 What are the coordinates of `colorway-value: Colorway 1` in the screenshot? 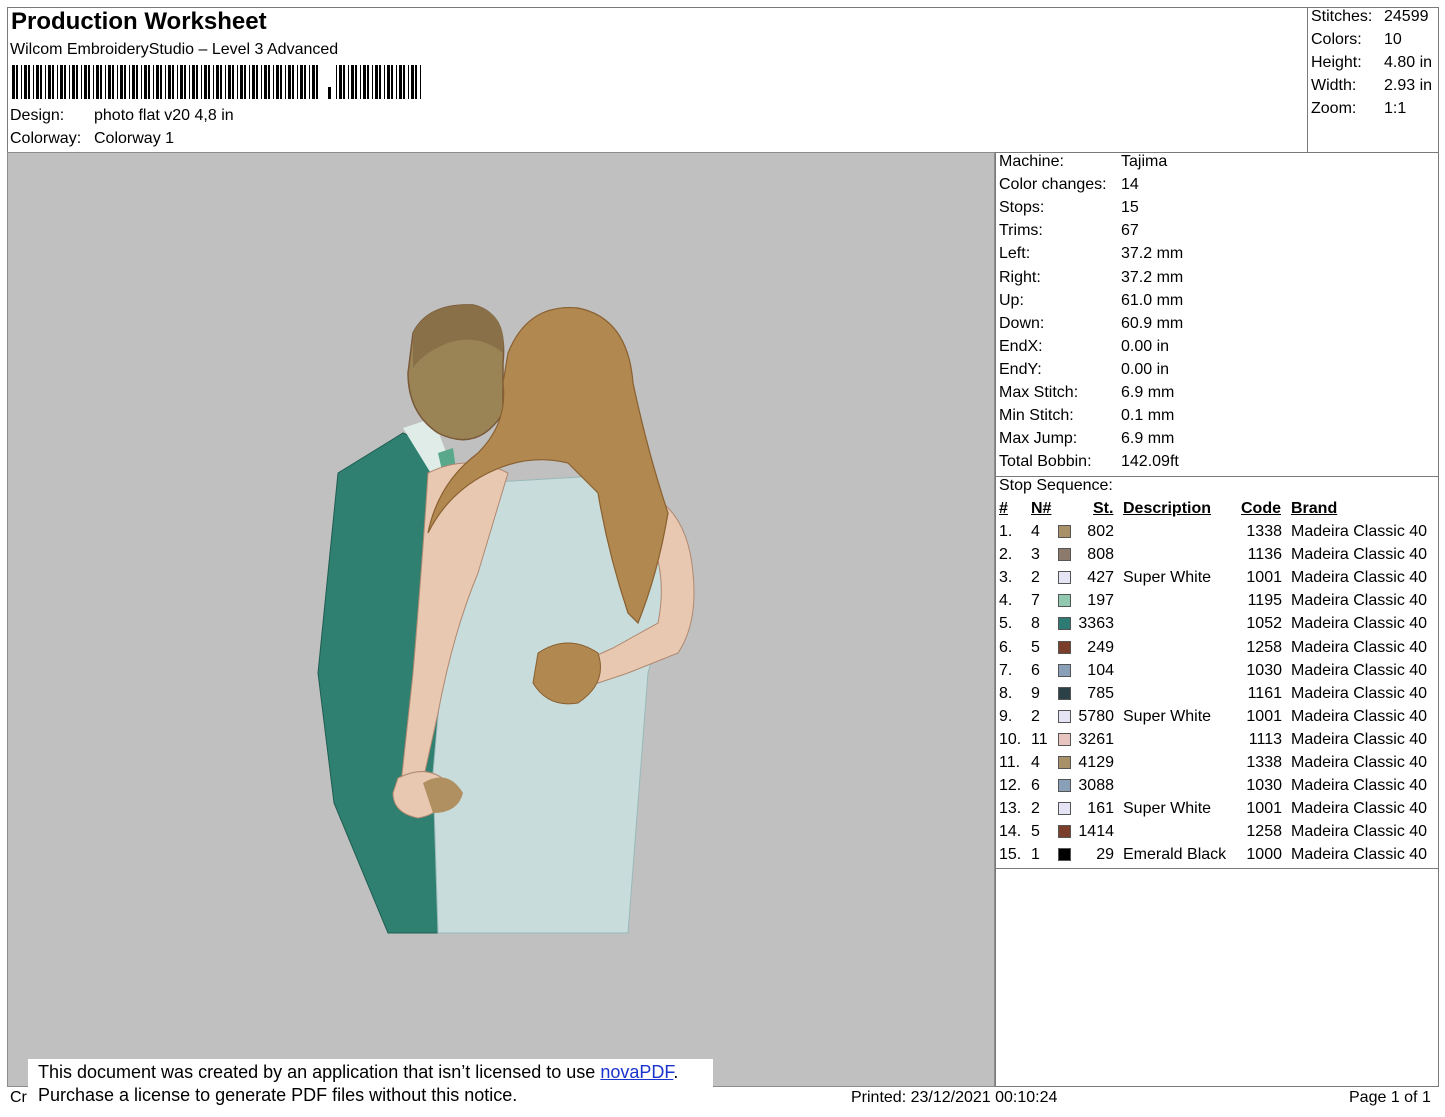 It's located at (134, 138).